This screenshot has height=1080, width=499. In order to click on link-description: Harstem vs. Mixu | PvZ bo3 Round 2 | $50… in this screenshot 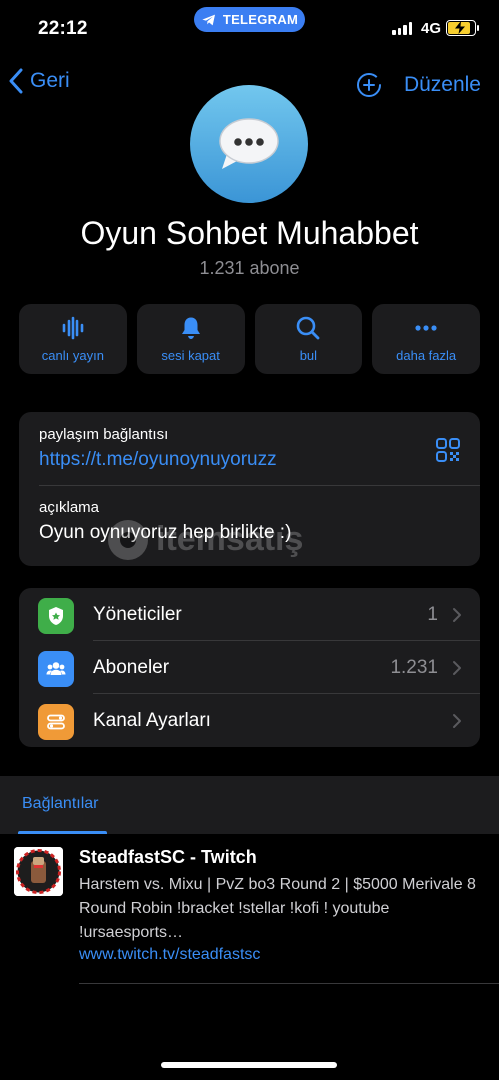, I will do `click(277, 908)`.